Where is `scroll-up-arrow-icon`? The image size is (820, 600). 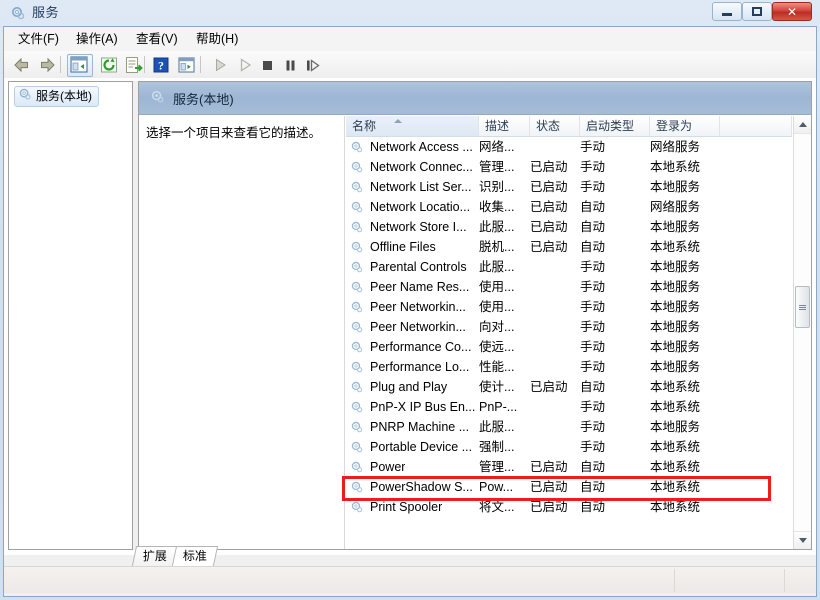 scroll-up-arrow-icon is located at coordinates (802, 125).